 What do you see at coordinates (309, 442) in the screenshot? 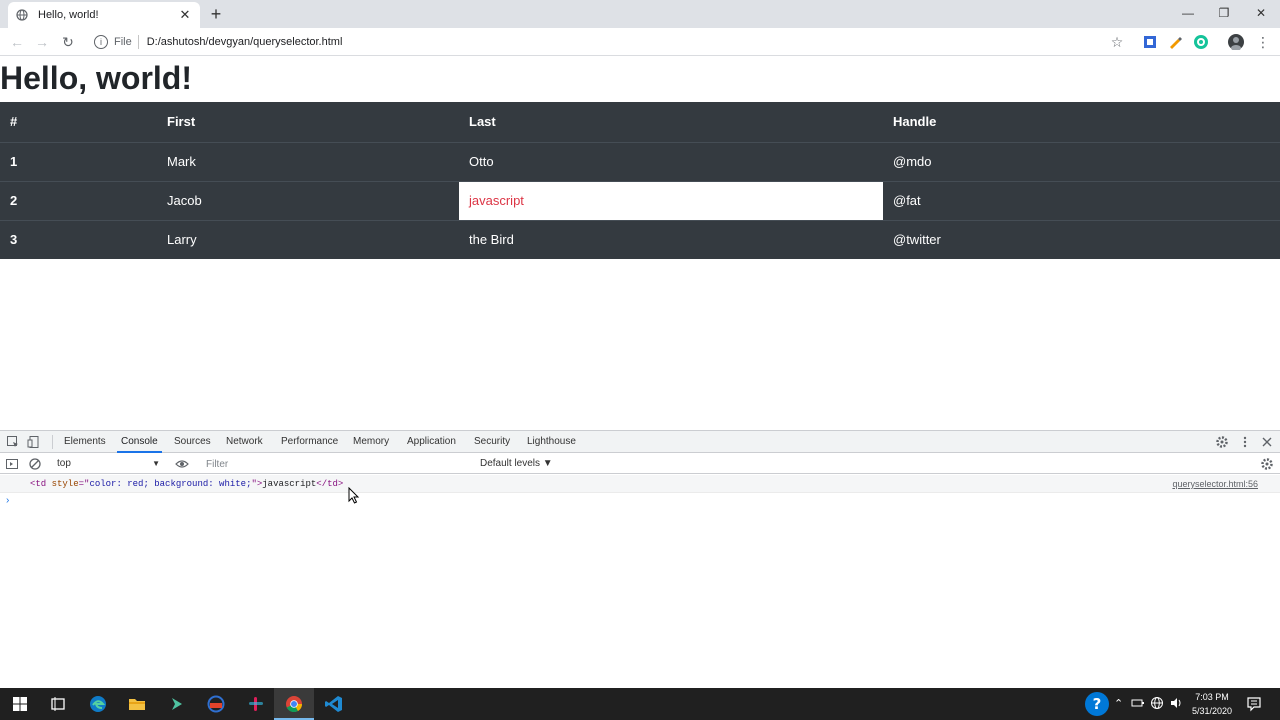
I see `tab-performance: Performance` at bounding box center [309, 442].